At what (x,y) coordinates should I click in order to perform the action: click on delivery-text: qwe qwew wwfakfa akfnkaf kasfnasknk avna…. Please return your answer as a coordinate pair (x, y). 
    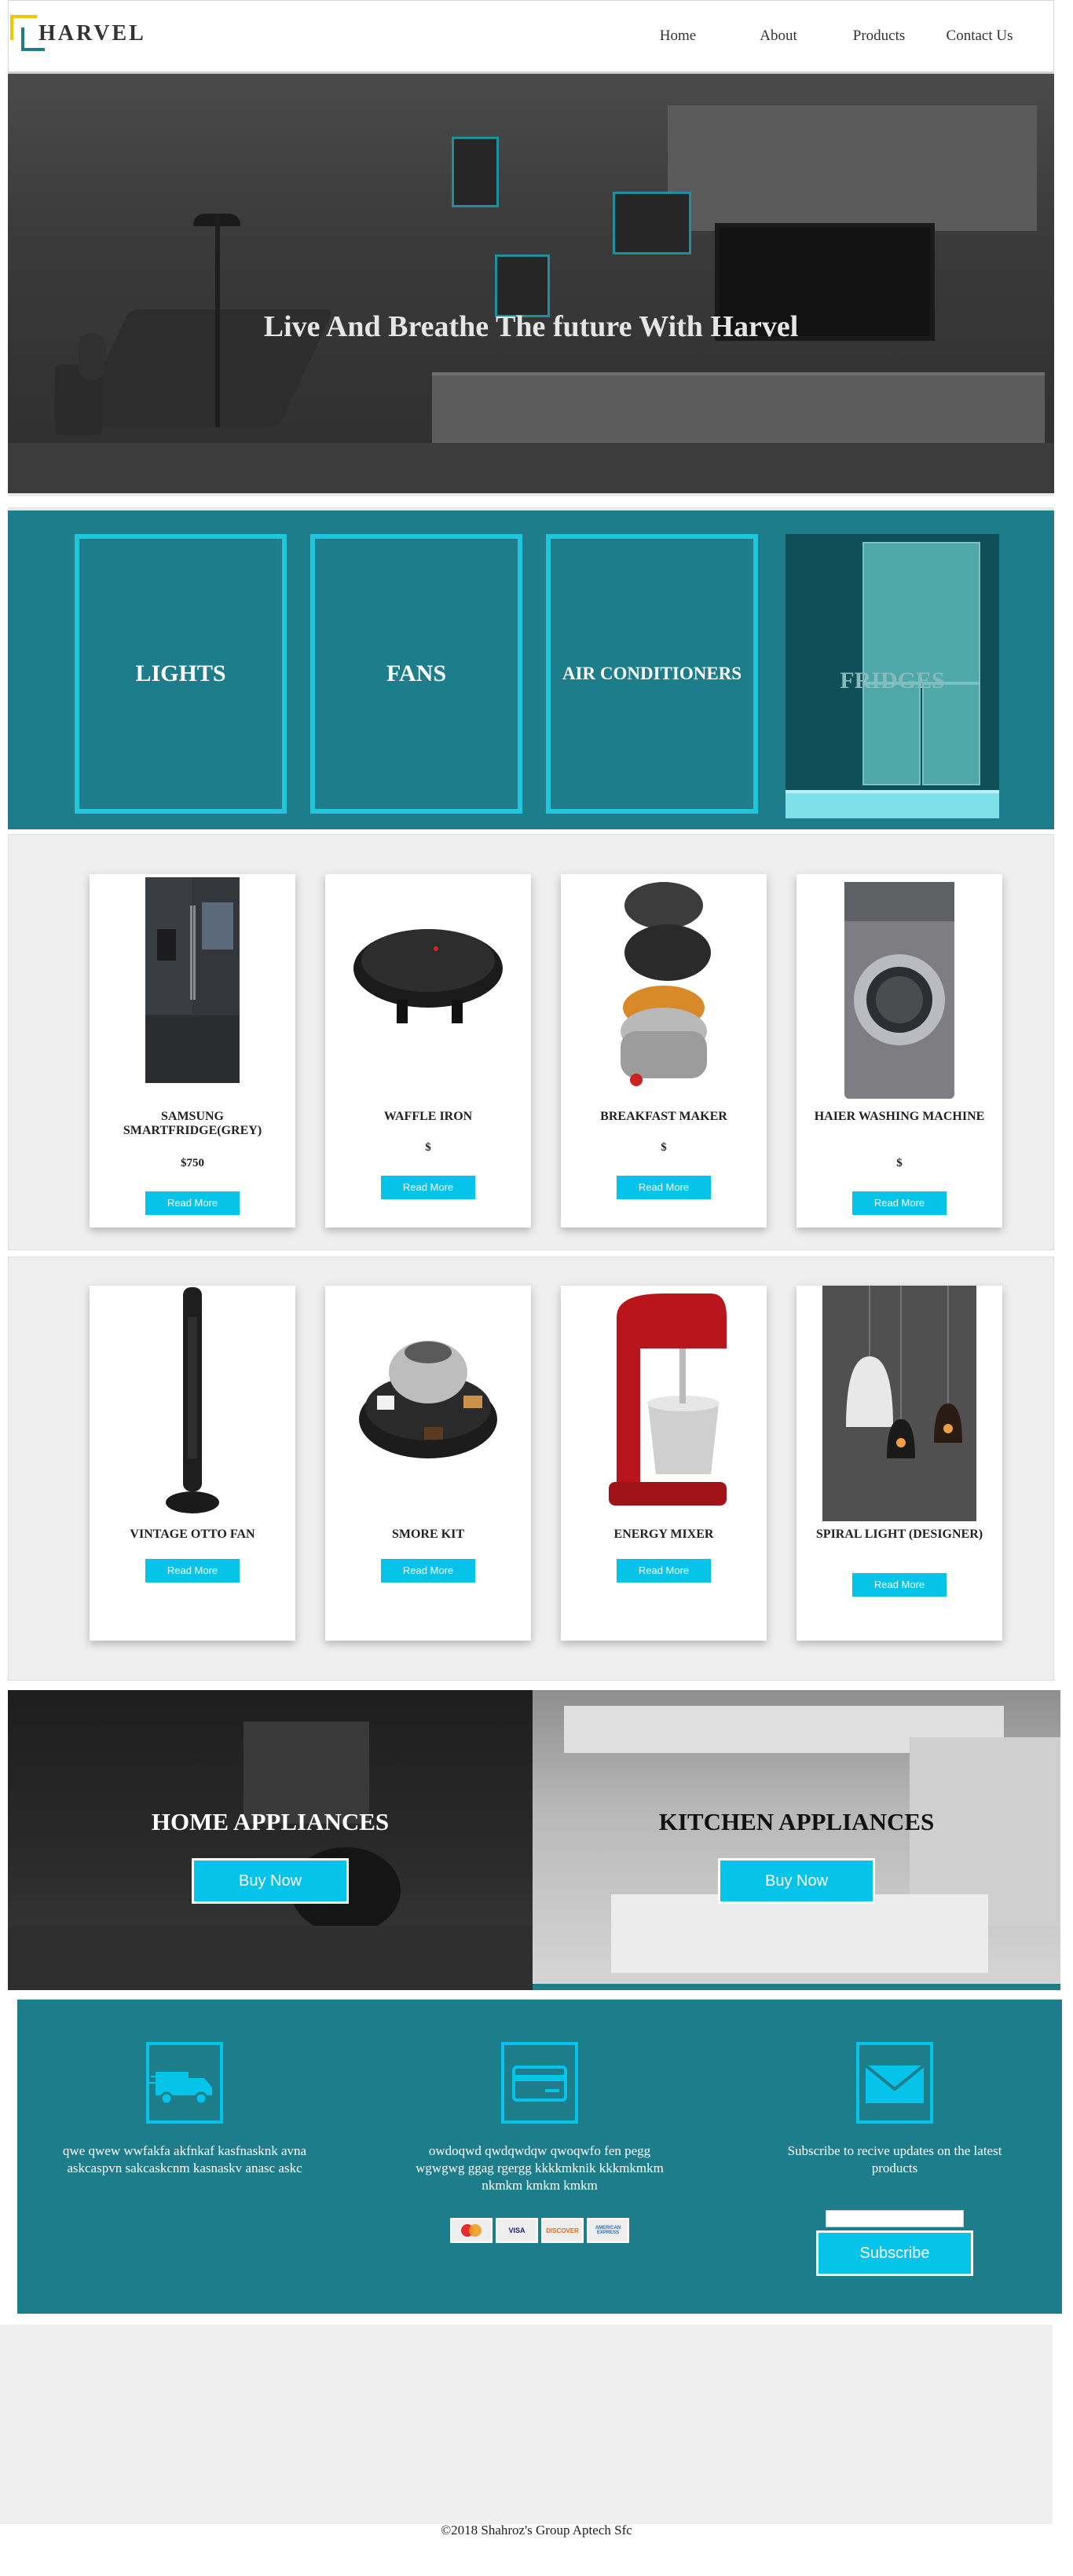
    Looking at the image, I should click on (184, 2159).